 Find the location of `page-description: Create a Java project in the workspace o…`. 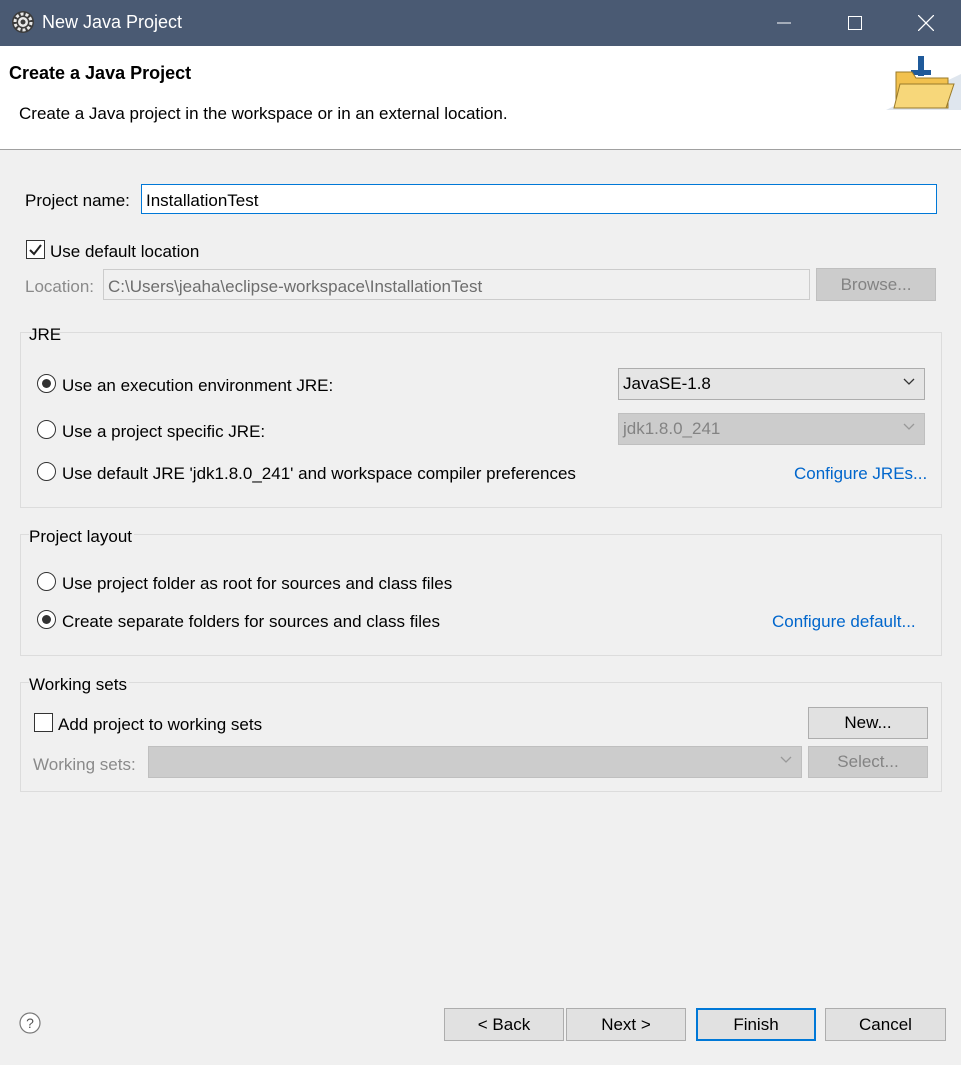

page-description: Create a Java project in the workspace o… is located at coordinates (263, 113).